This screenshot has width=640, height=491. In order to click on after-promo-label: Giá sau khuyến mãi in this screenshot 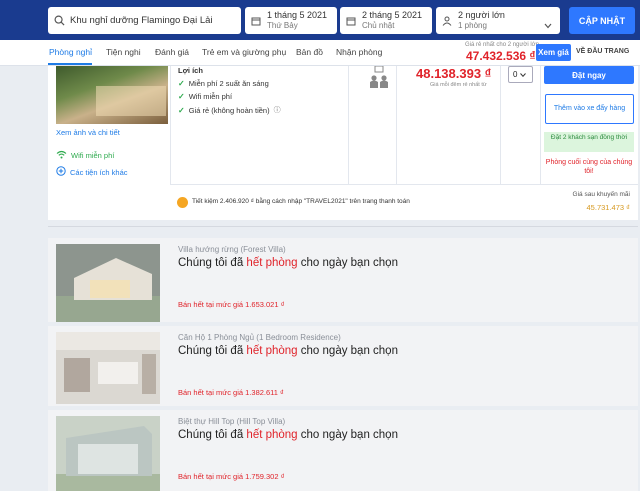, I will do `click(601, 194)`.